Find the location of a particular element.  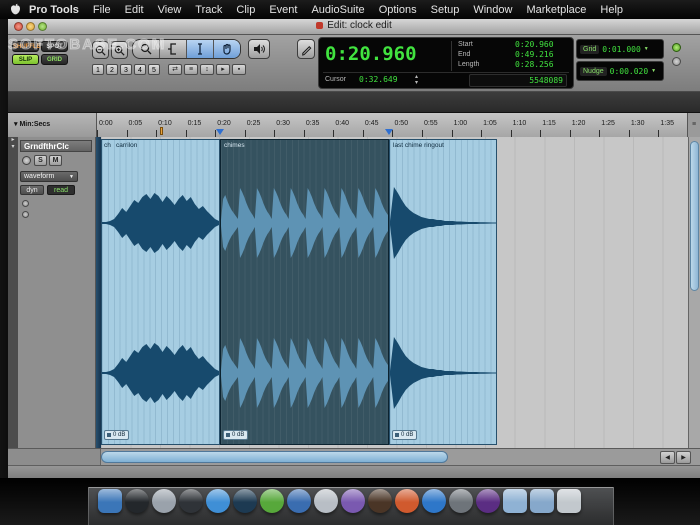

grid-label: Grid is located at coordinates (590, 49).